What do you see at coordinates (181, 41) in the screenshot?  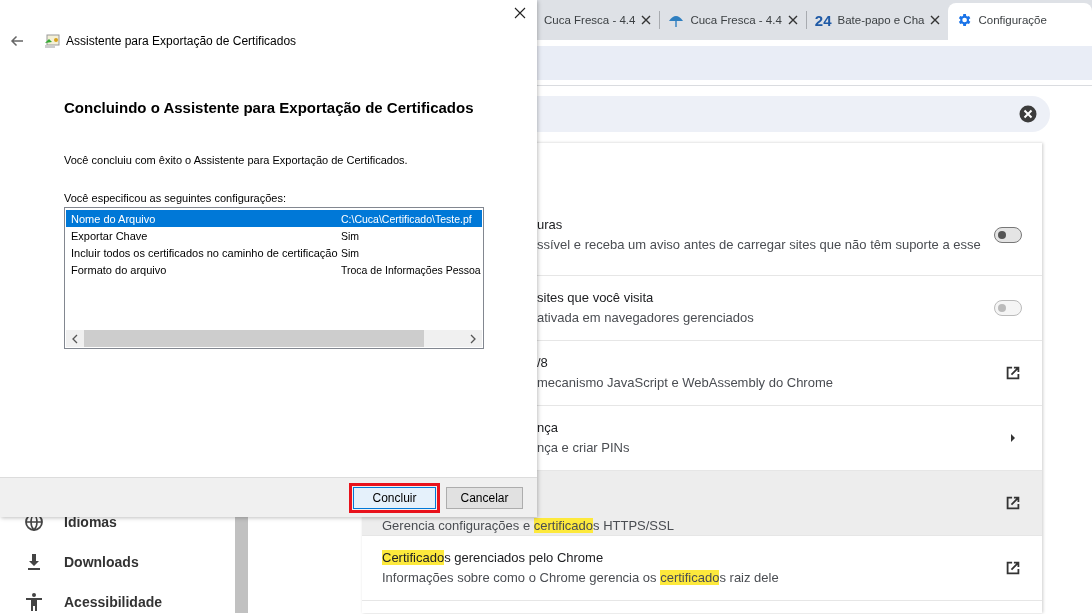 I see `dialog-title: Assistente para Exportação de Certificados` at bounding box center [181, 41].